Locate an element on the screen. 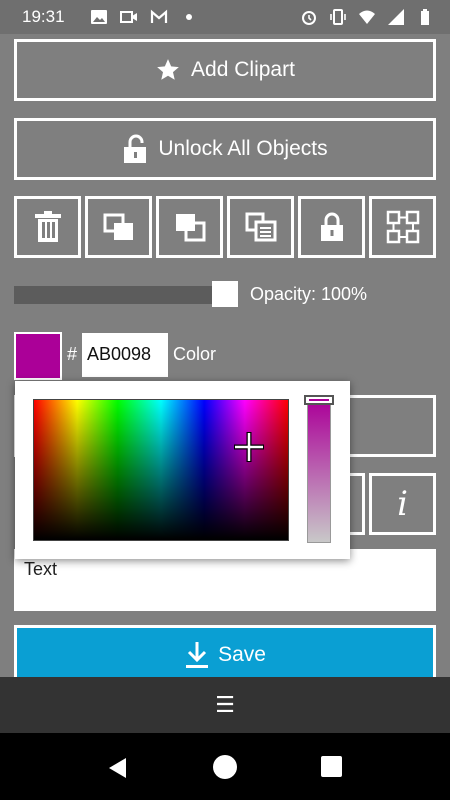  add-clipart-button: Add Clipart is located at coordinates (225, 70).